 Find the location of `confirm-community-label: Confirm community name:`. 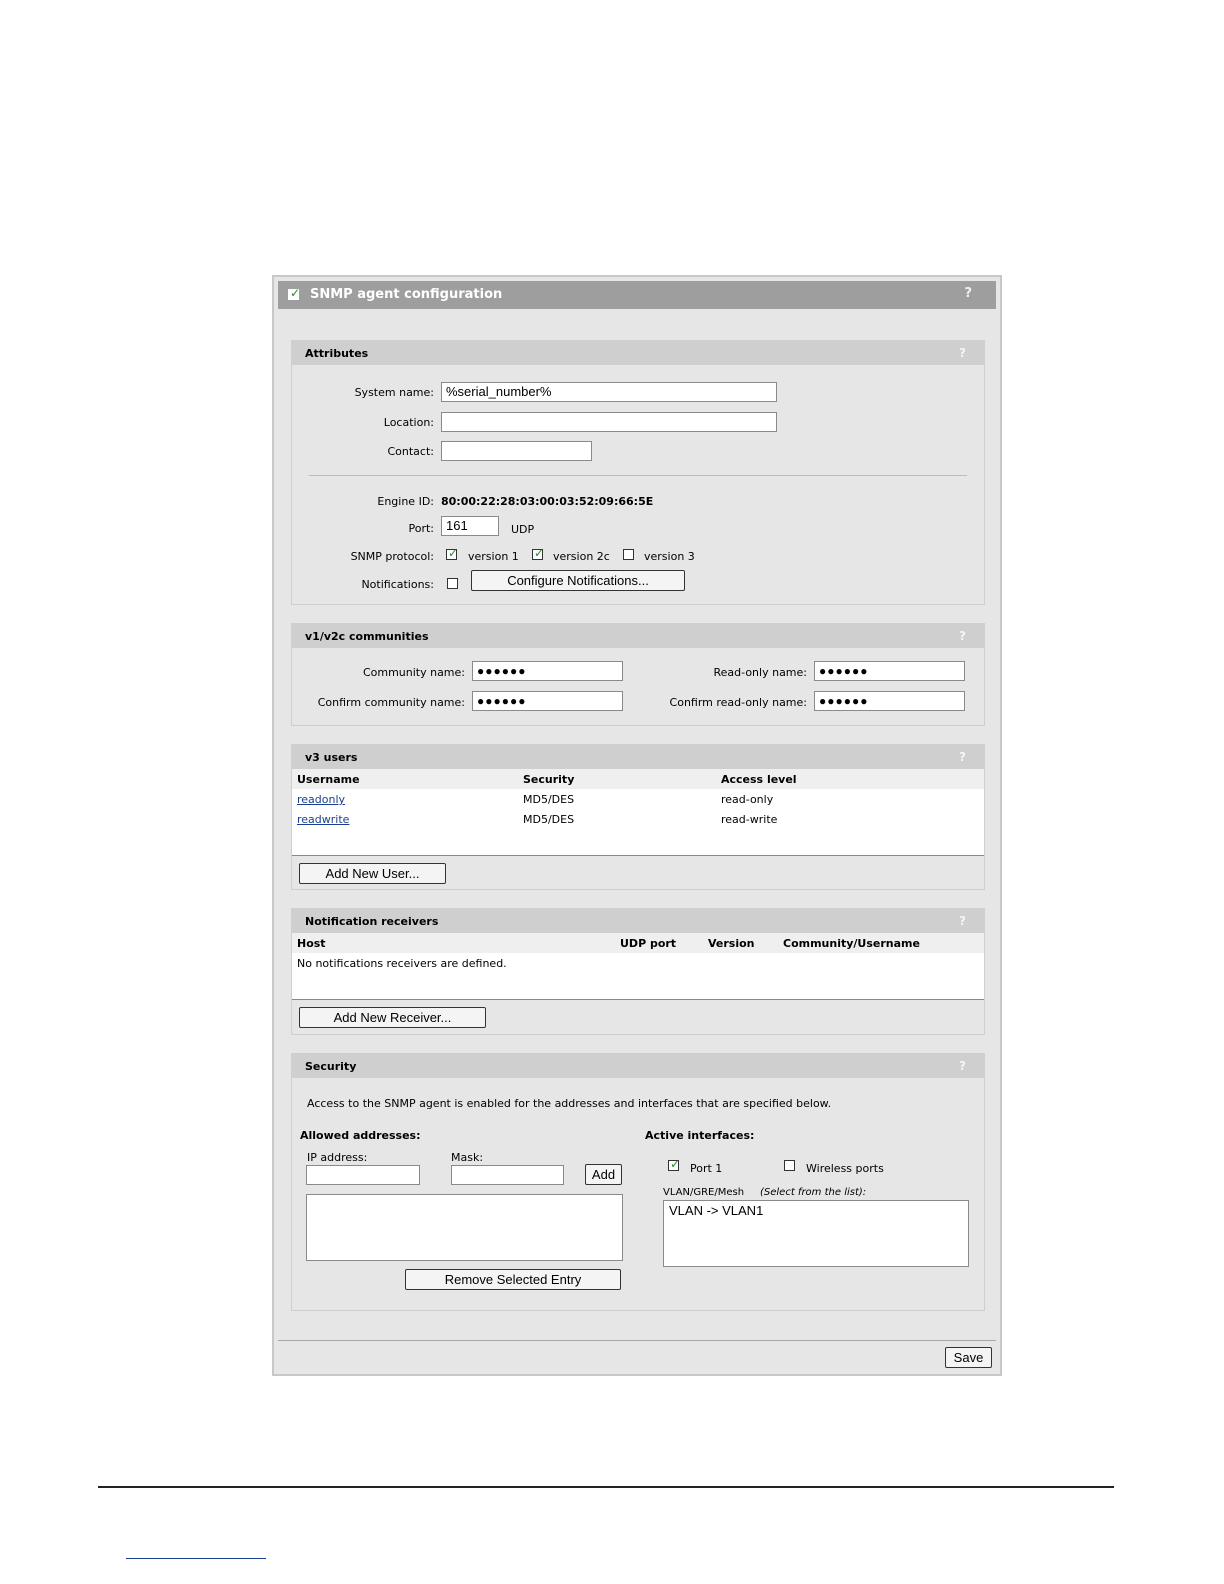

confirm-community-label: Confirm community name: is located at coordinates (391, 702).